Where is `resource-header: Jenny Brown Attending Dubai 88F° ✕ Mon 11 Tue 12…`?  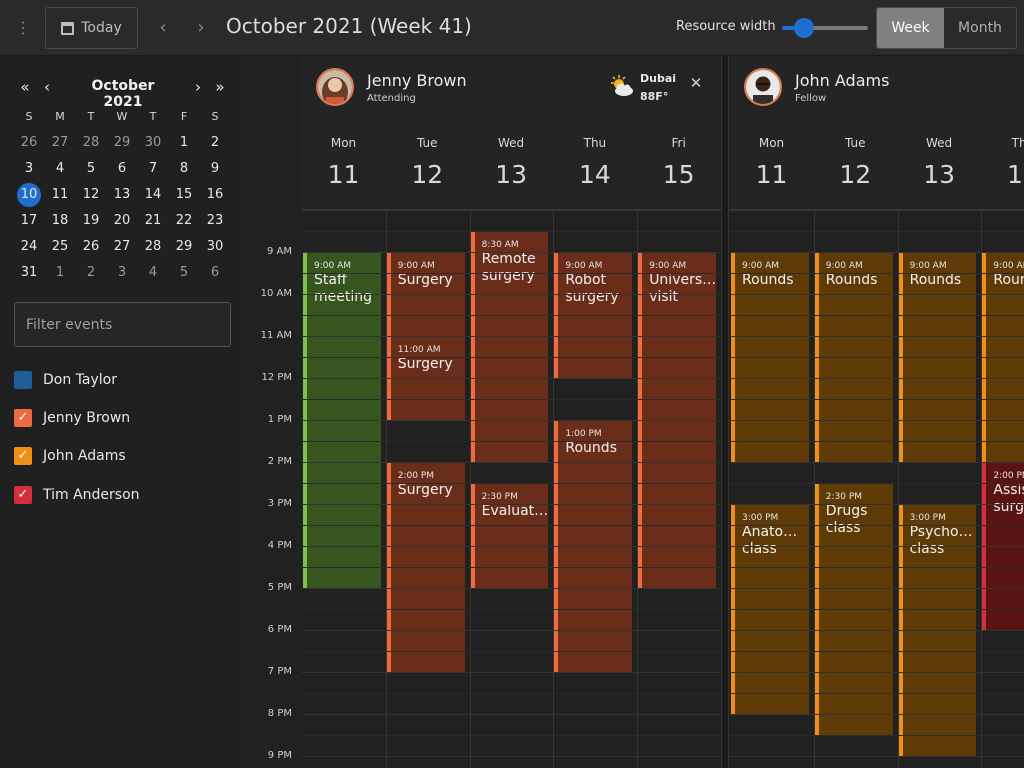
resource-header: Jenny Brown Attending Dubai 88F° ✕ Mon 11 Tue 12… is located at coordinates (511, 133).